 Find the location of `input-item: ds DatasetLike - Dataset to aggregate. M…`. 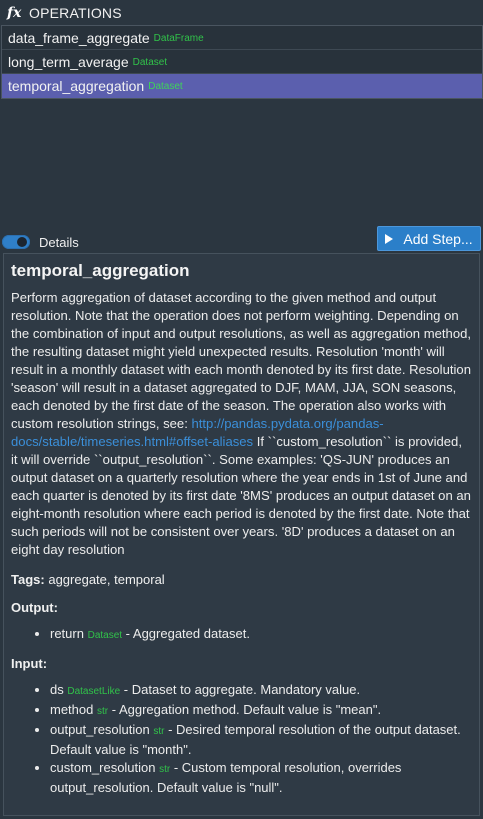

input-item: ds DatasetLike - Dataset to aggregate. M… is located at coordinates (261, 691).